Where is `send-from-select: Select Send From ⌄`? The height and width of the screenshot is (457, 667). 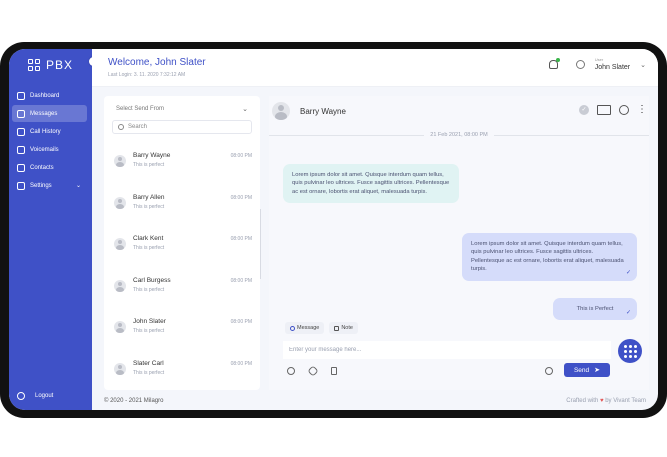 send-from-select: Select Send From ⌄ is located at coordinates (182, 109).